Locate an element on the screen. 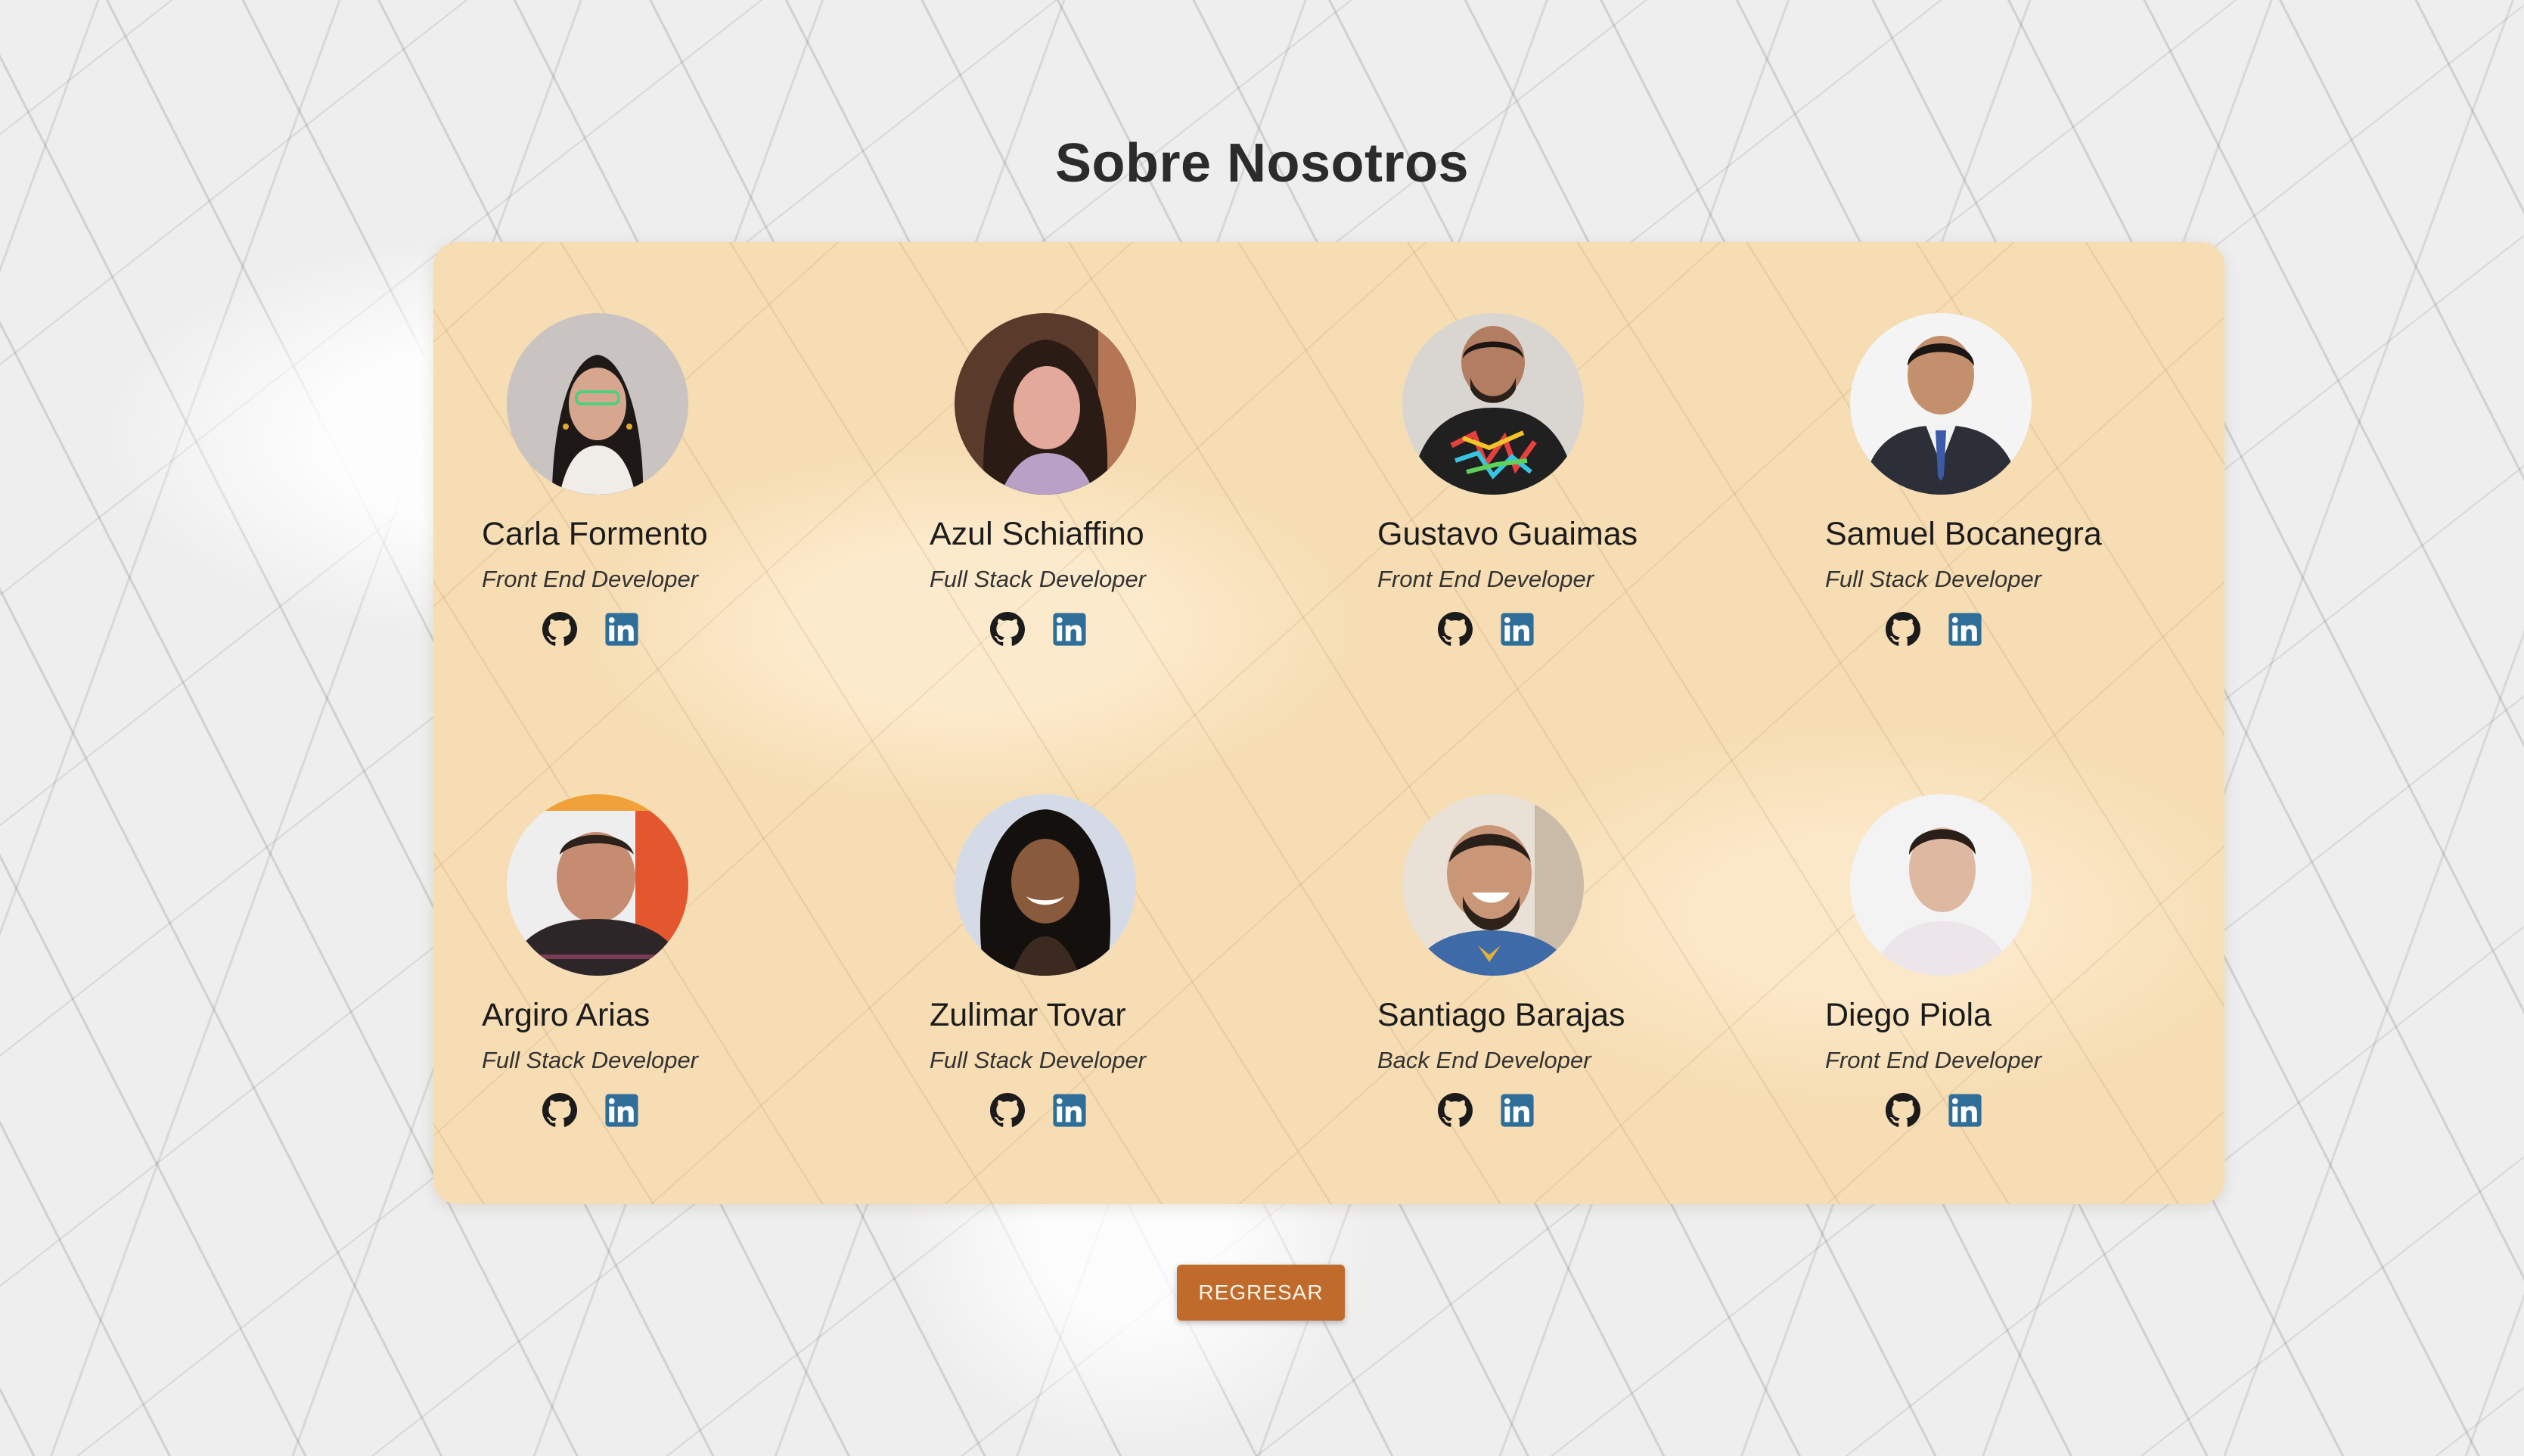  back-button: REGRESAR is located at coordinates (1261, 1293).